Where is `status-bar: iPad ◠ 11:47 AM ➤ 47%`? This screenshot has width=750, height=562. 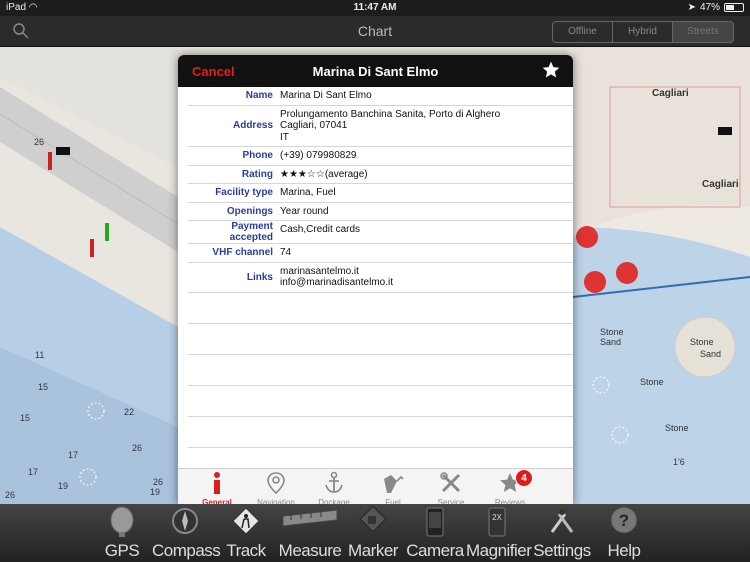 status-bar: iPad ◠ 11:47 AM ➤ 47% is located at coordinates (375, 8).